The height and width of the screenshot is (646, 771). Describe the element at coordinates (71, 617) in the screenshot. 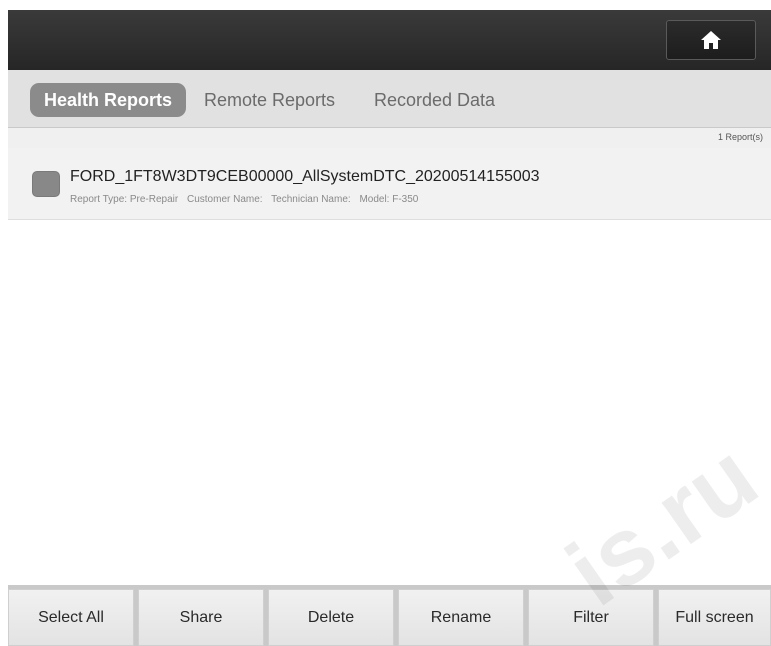

I see `select-all-button: Select All` at that location.